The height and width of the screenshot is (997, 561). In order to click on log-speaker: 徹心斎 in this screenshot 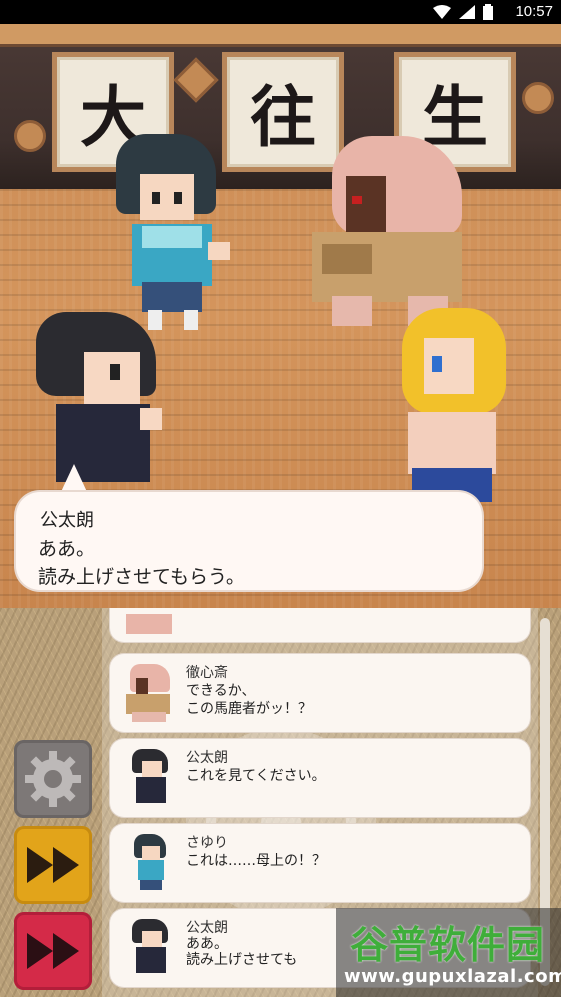, I will do `click(207, 673)`.